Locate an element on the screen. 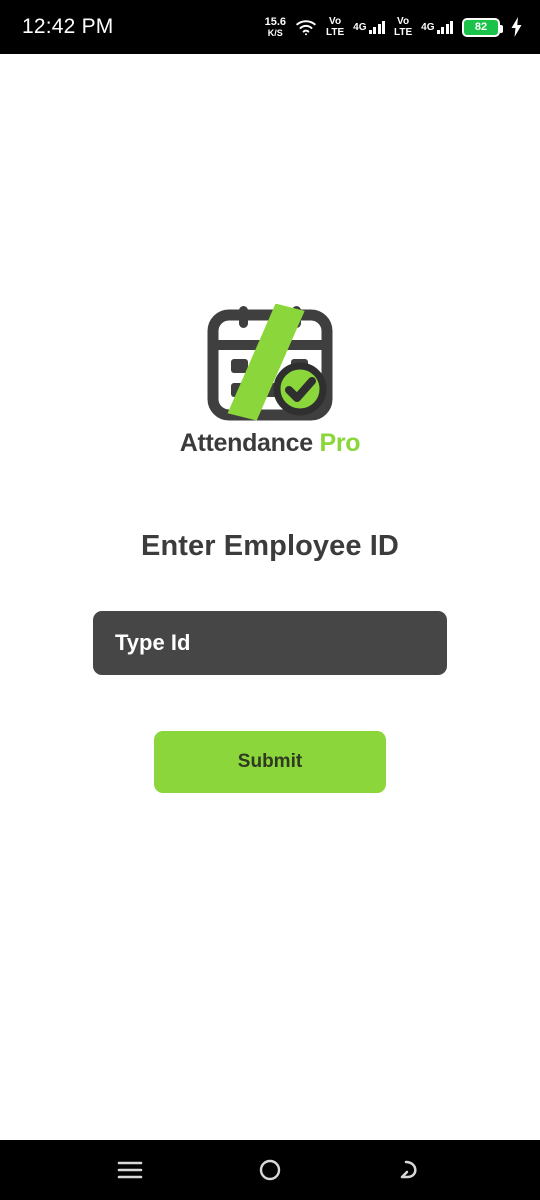 This screenshot has height=1200, width=540. home-icon is located at coordinates (270, 1170).